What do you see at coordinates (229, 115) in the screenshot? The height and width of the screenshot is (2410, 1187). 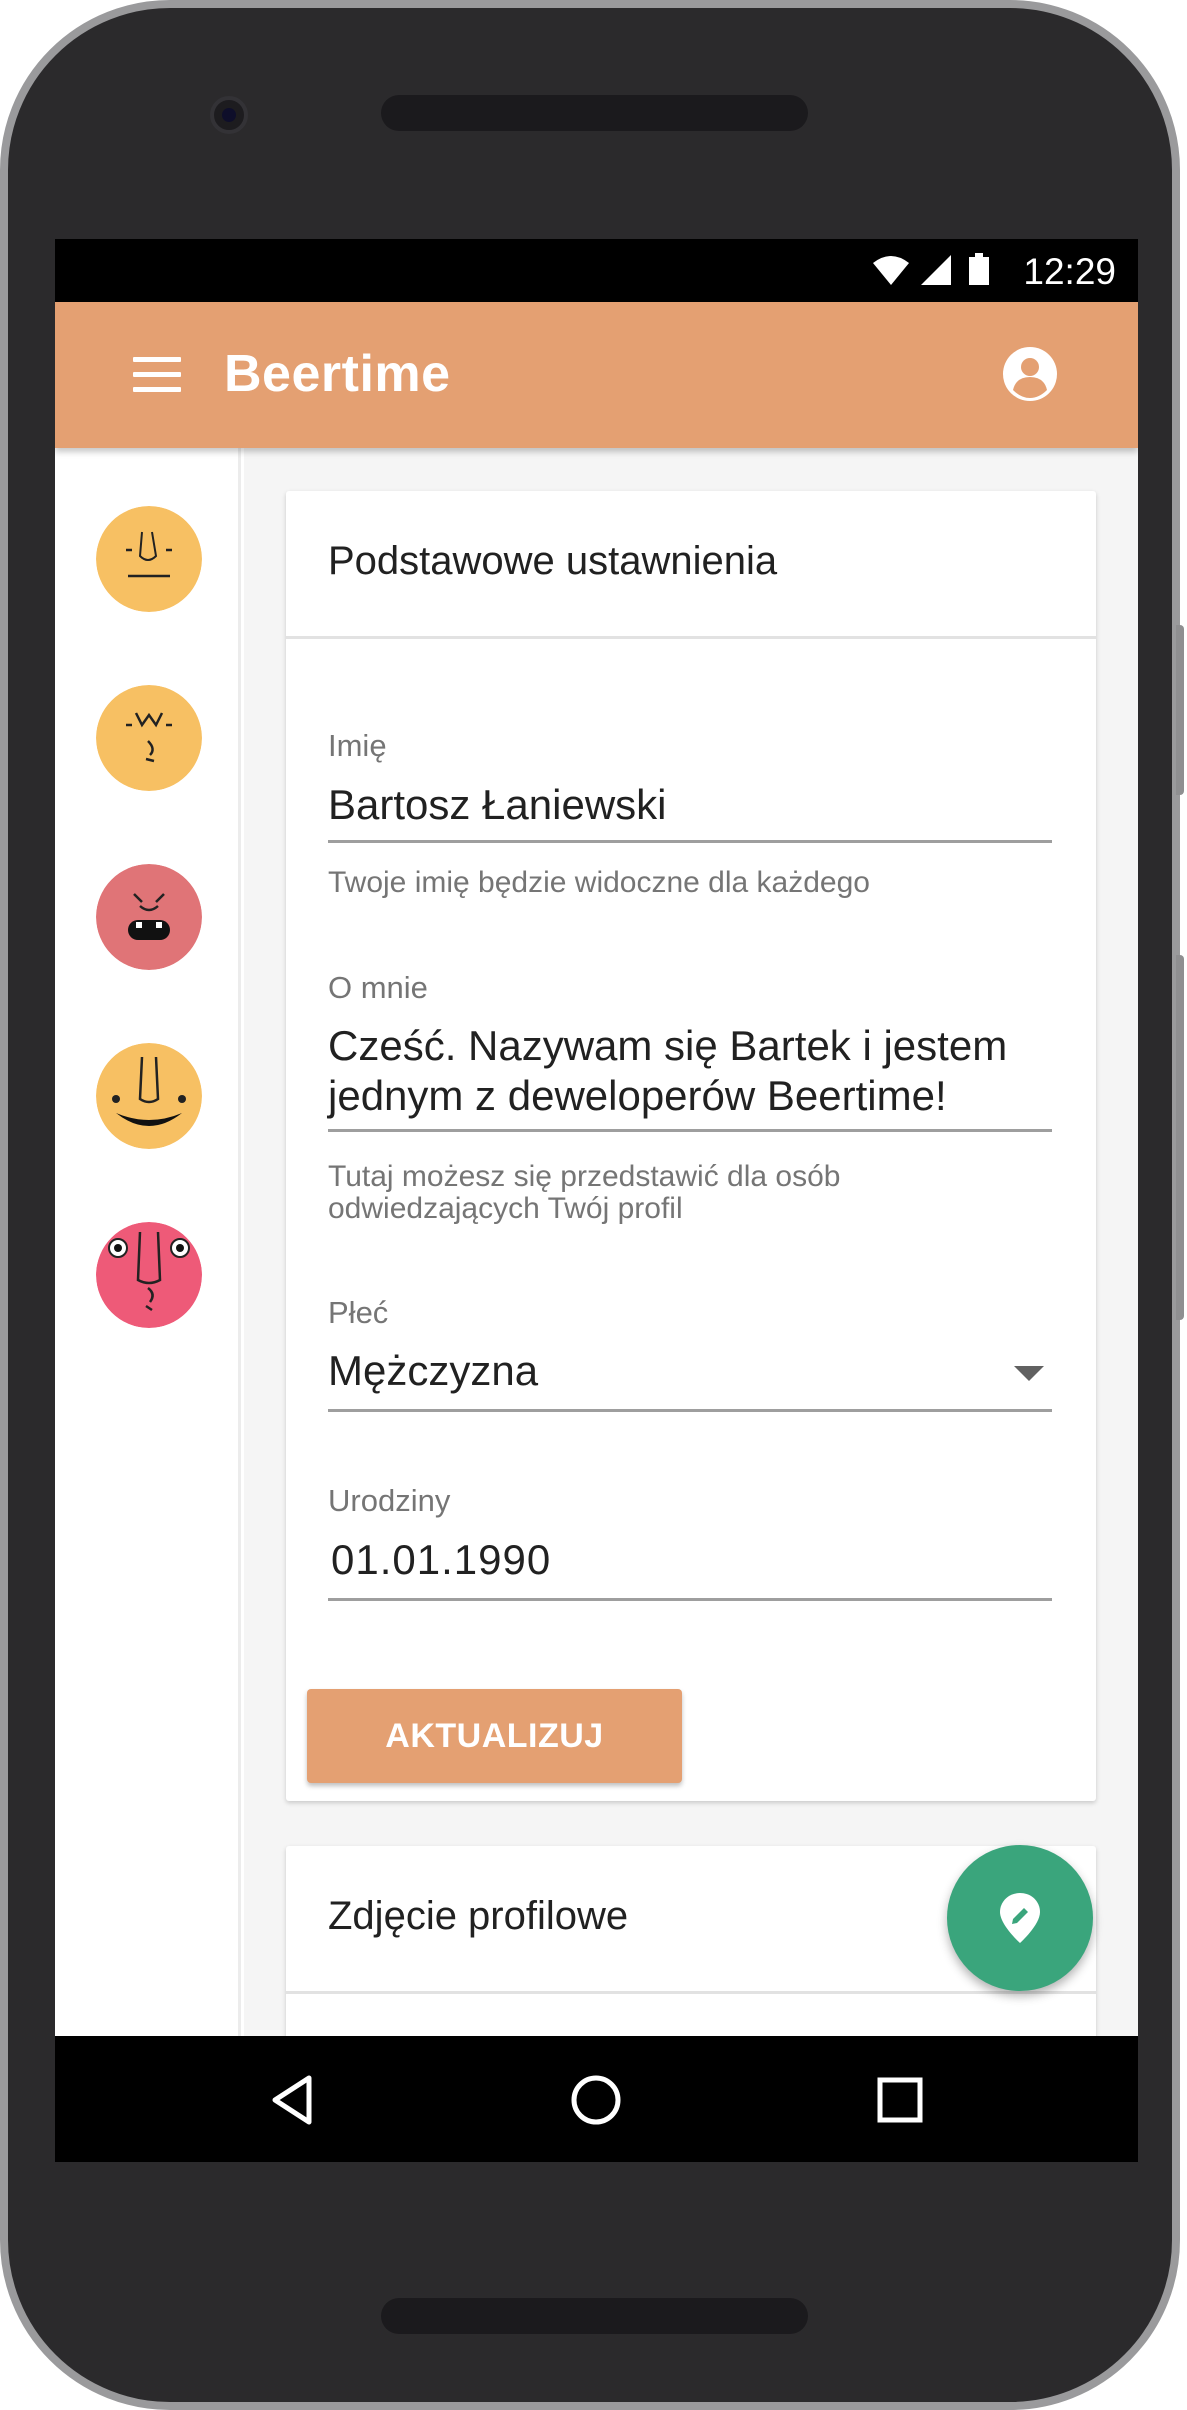 I see `front-camera` at bounding box center [229, 115].